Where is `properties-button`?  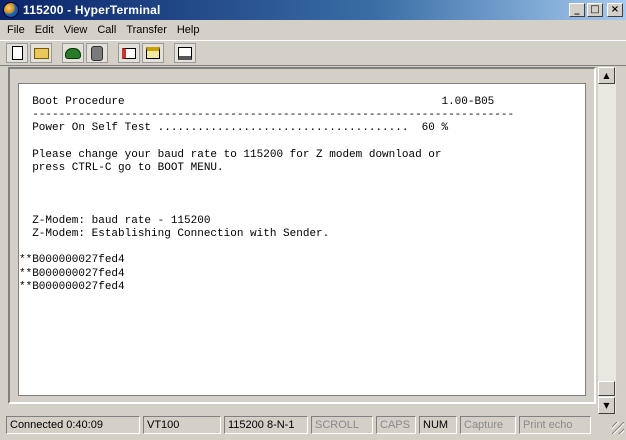
properties-button is located at coordinates (185, 53).